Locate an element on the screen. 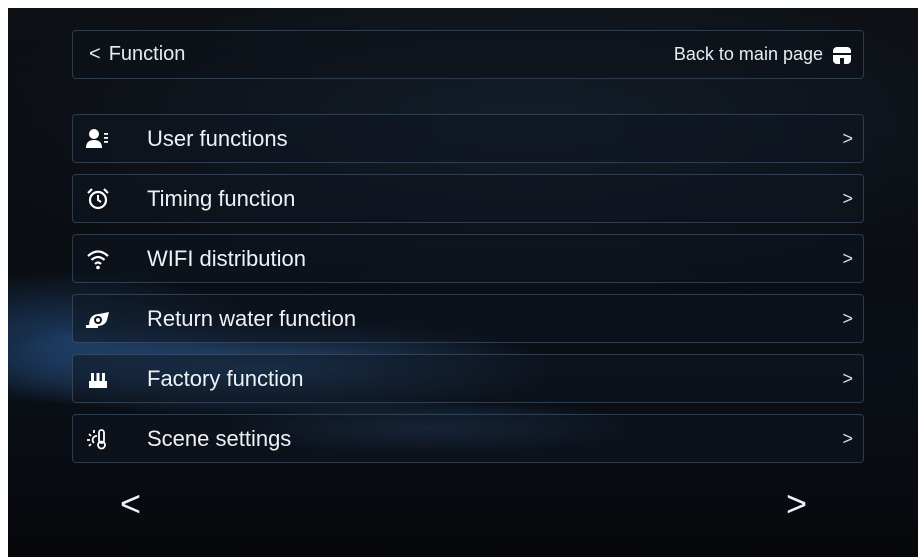 The height and width of the screenshot is (557, 918). back-button: < Function is located at coordinates (137, 54).